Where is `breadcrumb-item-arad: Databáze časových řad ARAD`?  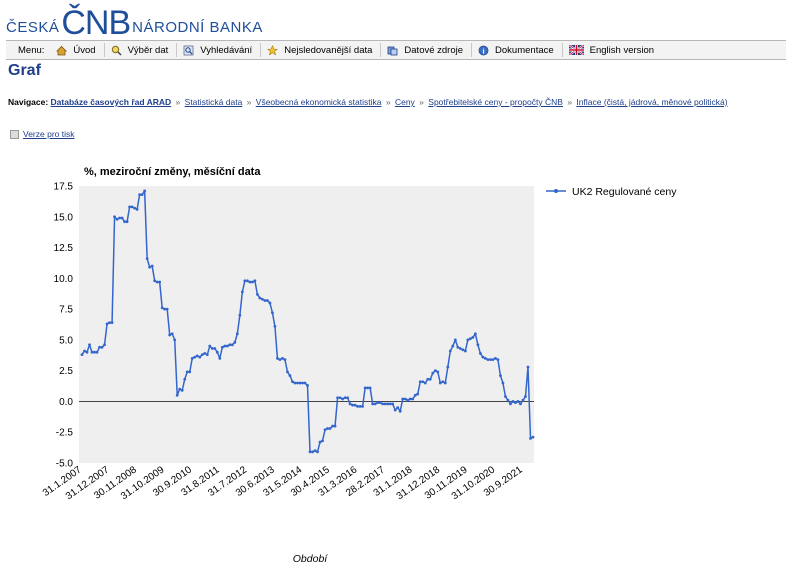 breadcrumb-item-arad: Databáze časových řad ARAD is located at coordinates (111, 102).